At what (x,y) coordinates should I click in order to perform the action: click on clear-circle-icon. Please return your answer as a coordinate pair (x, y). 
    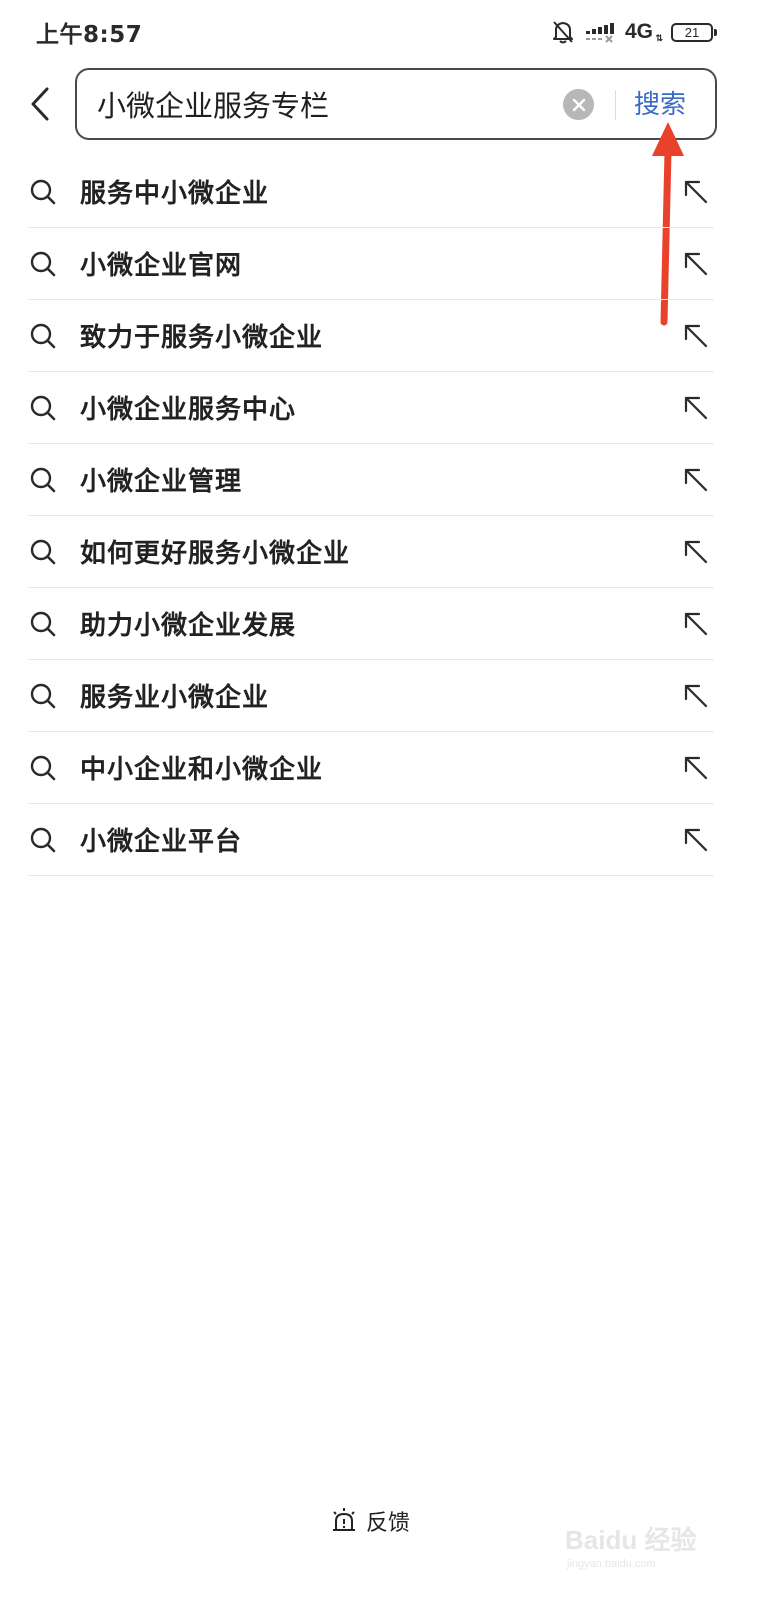
    Looking at the image, I should click on (578, 104).